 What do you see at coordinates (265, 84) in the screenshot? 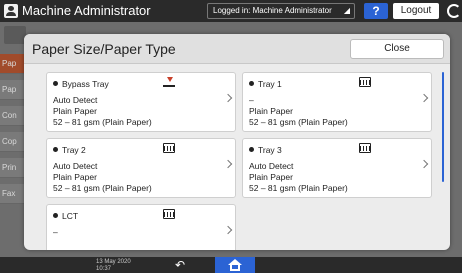
I see `tray-name: Tray 1` at bounding box center [265, 84].